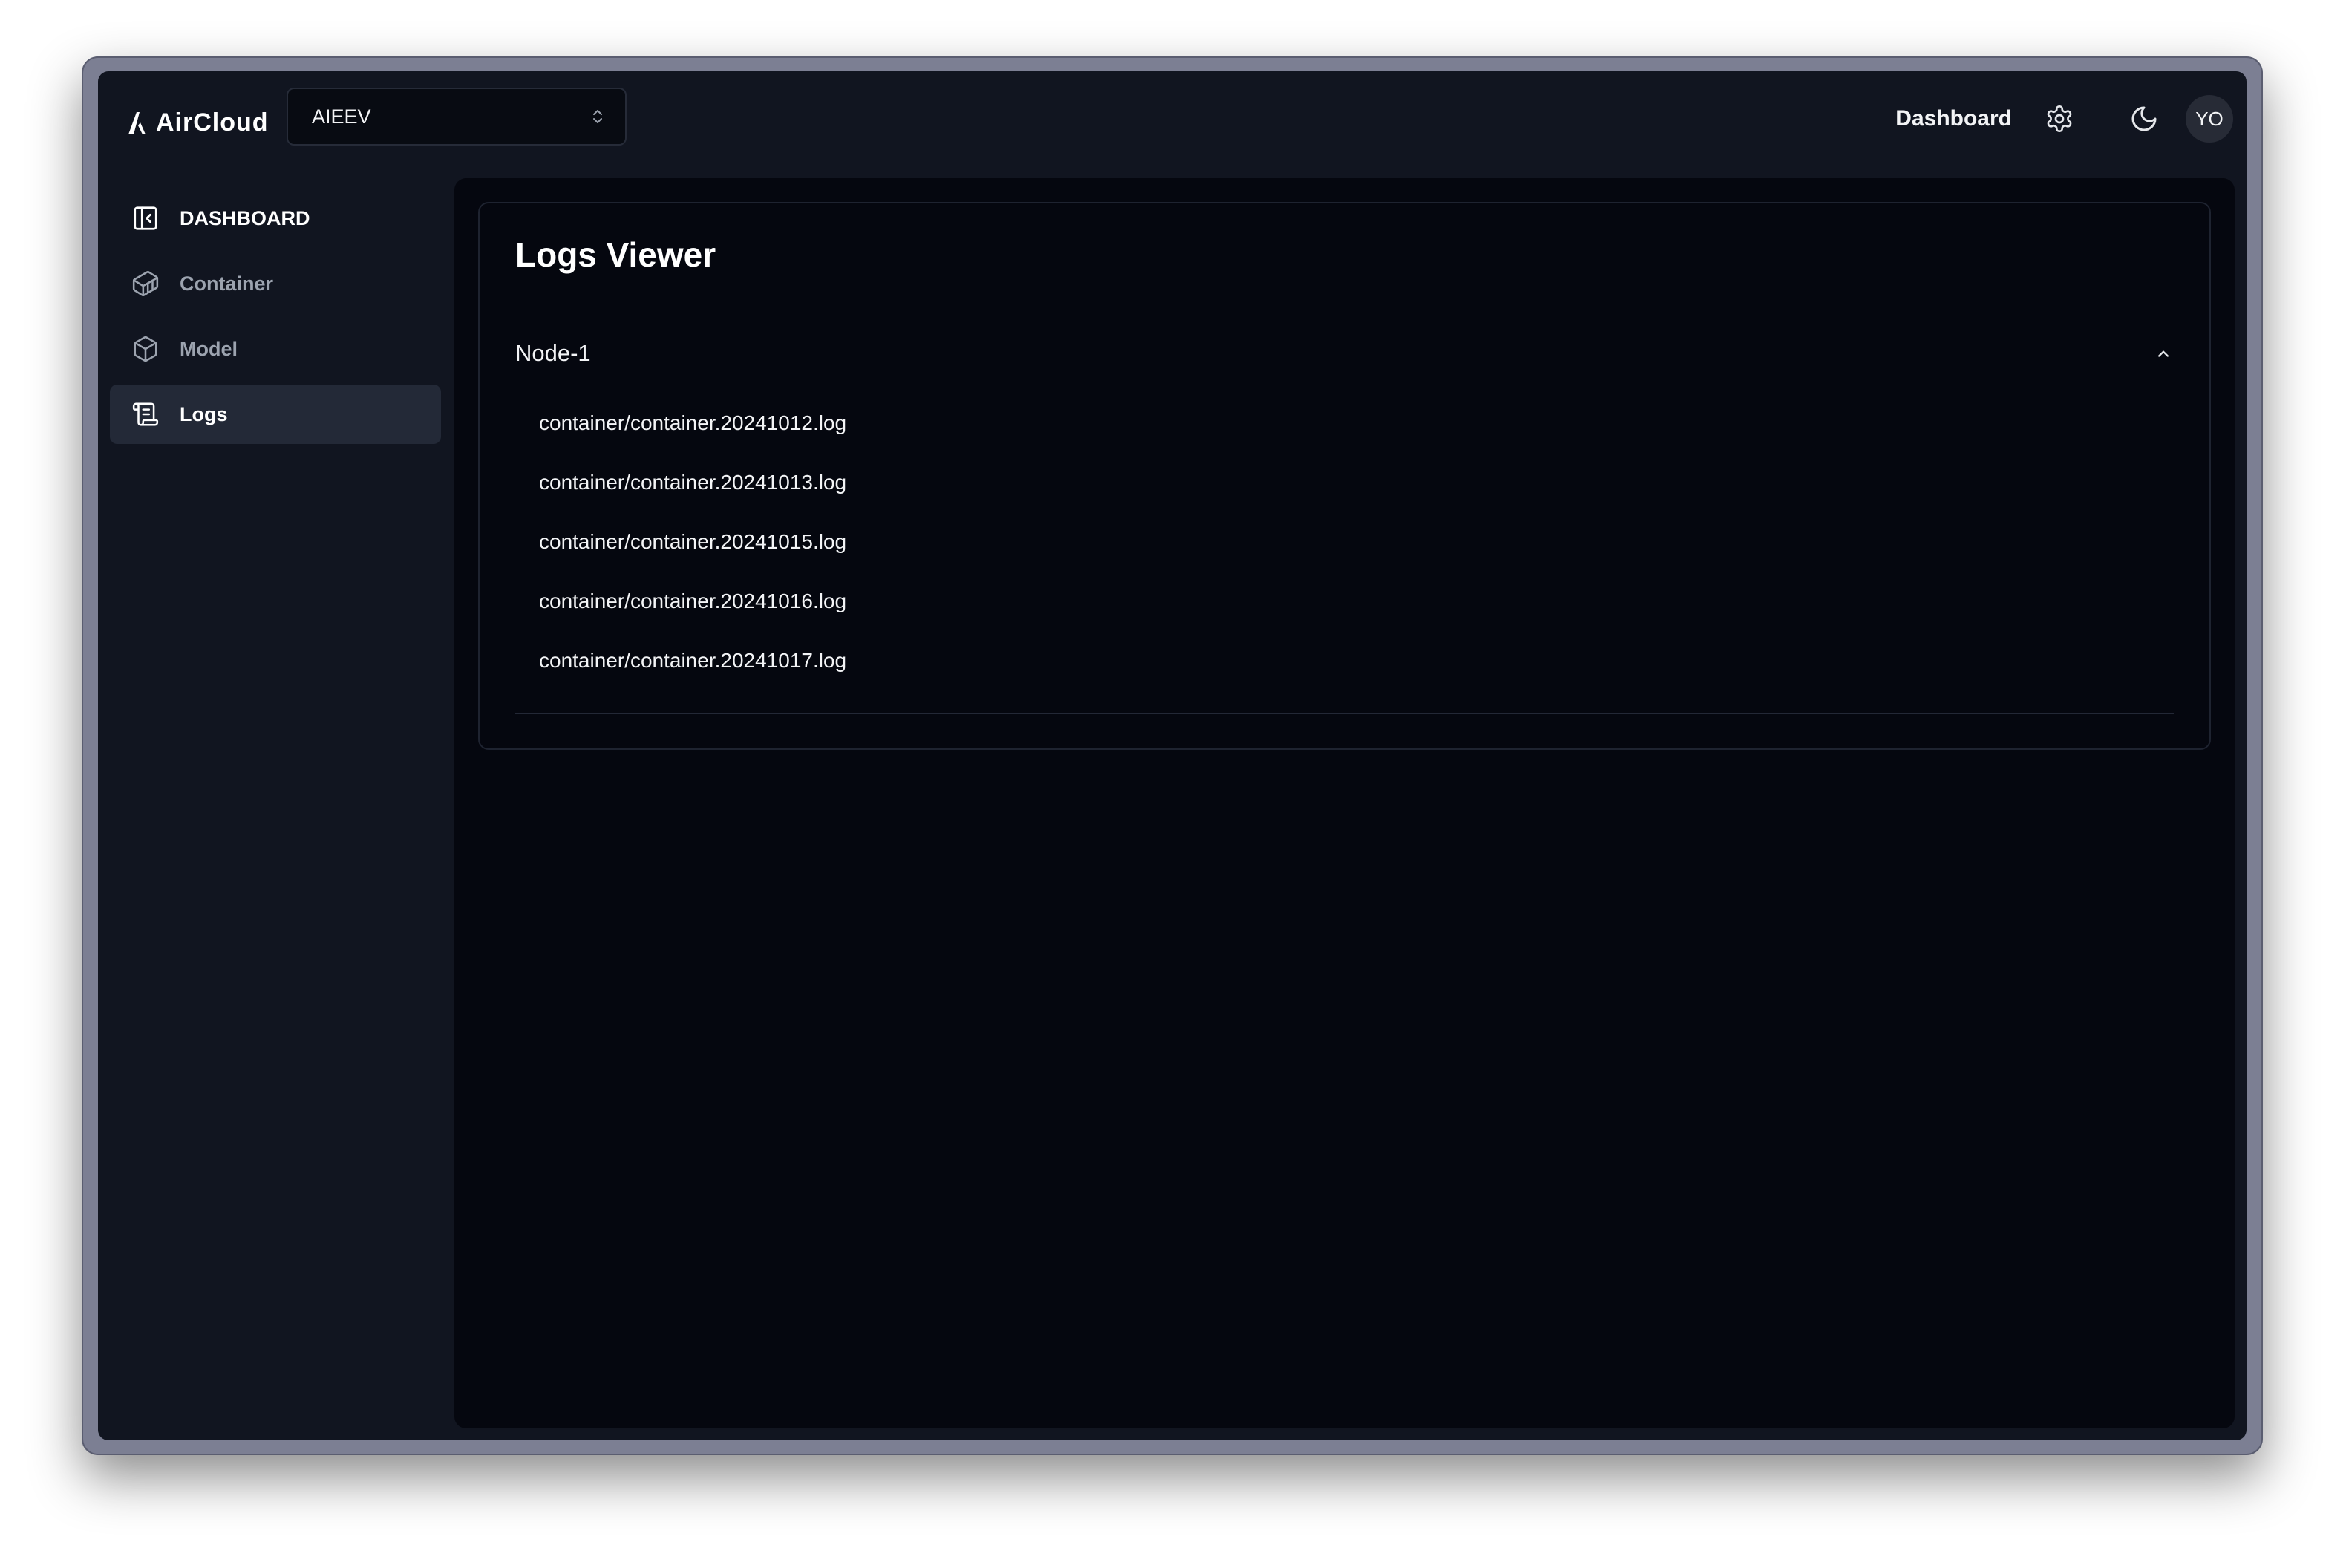 The height and width of the screenshot is (1568, 2346). What do you see at coordinates (692, 616) in the screenshot?
I see `log-file-item: container/container.20241016.log` at bounding box center [692, 616].